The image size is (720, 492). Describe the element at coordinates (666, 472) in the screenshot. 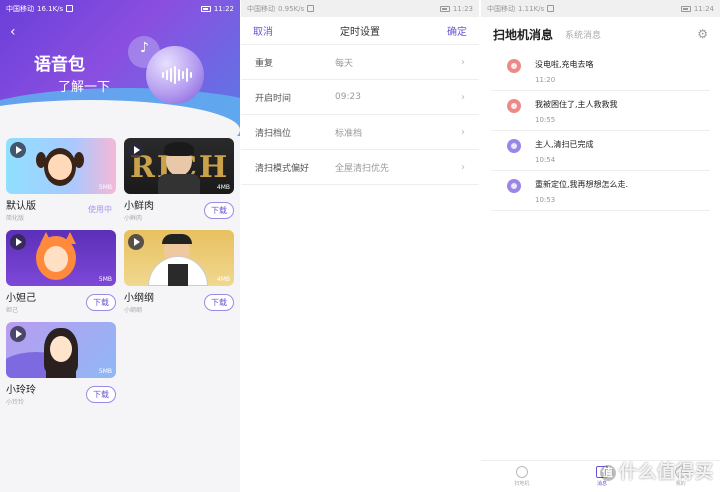

I see `watermark-text: 什么值得买` at that location.